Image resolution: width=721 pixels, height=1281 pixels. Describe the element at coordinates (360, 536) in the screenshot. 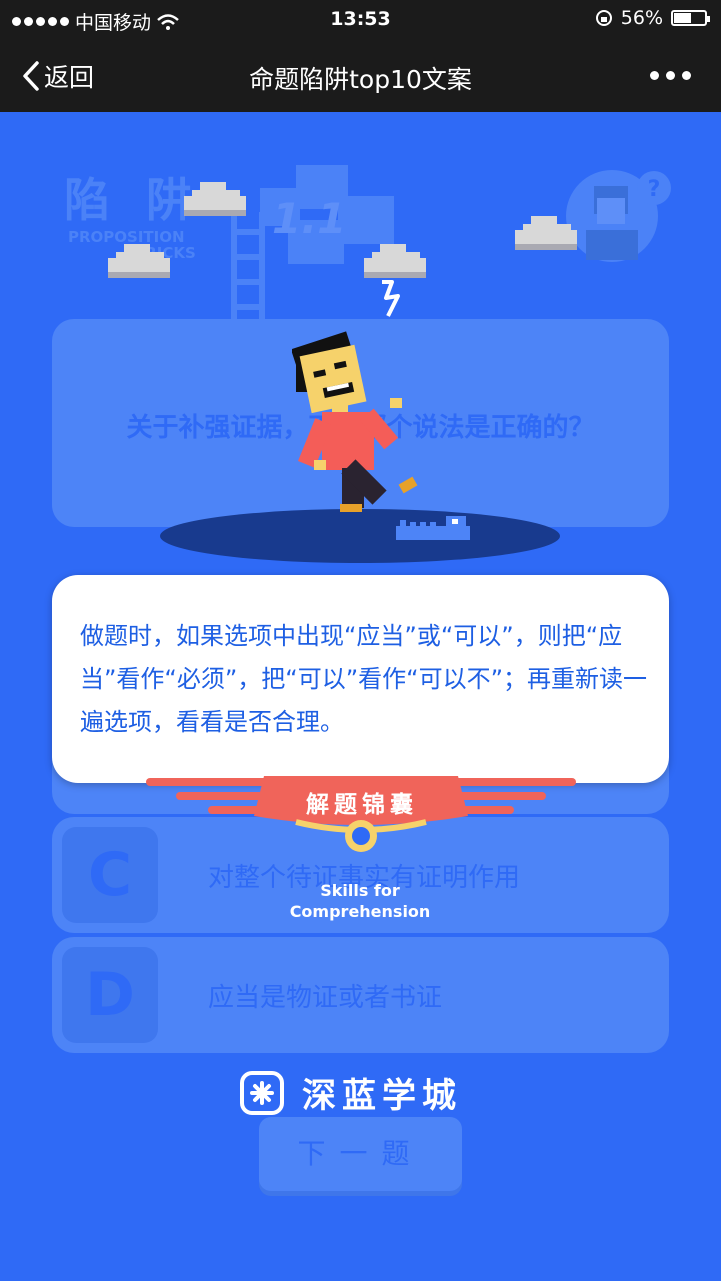

I see `pit-shadow` at that location.